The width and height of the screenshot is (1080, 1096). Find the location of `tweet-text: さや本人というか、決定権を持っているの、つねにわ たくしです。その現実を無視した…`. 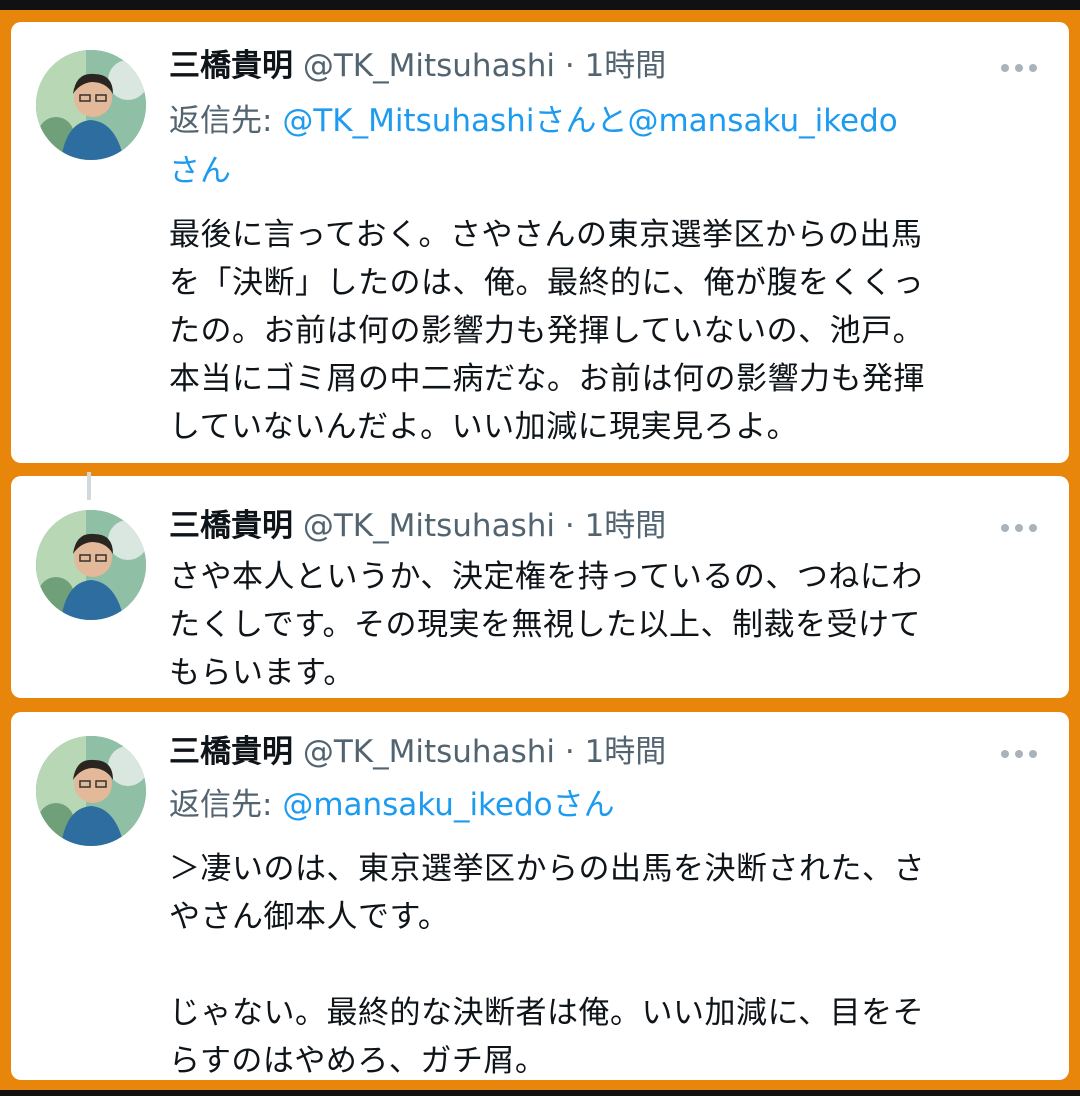

tweet-text: さや本人というか、決定権を持っているの、つねにわ たくしです。その現実を無視した… is located at coordinates (609, 625).